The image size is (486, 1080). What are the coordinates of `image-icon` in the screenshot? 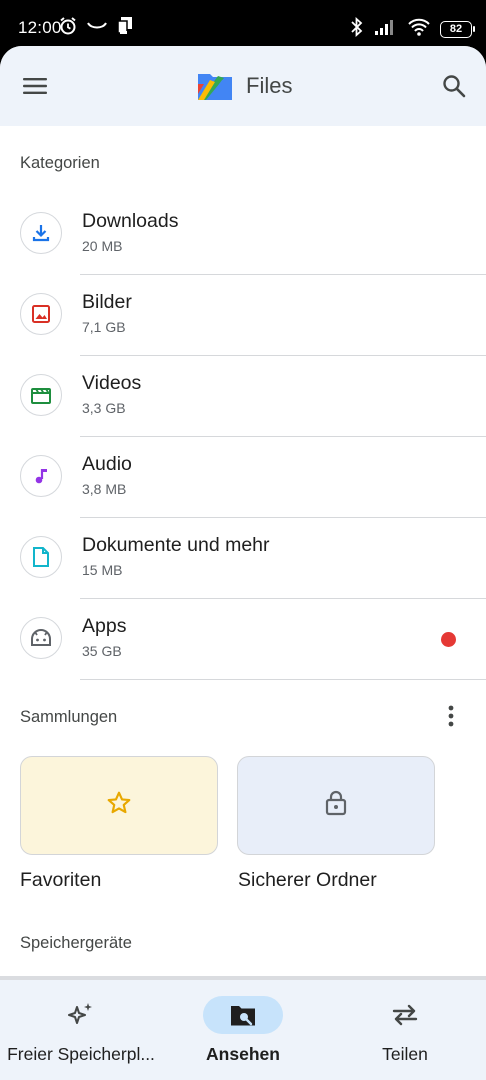 It's located at (41, 314).